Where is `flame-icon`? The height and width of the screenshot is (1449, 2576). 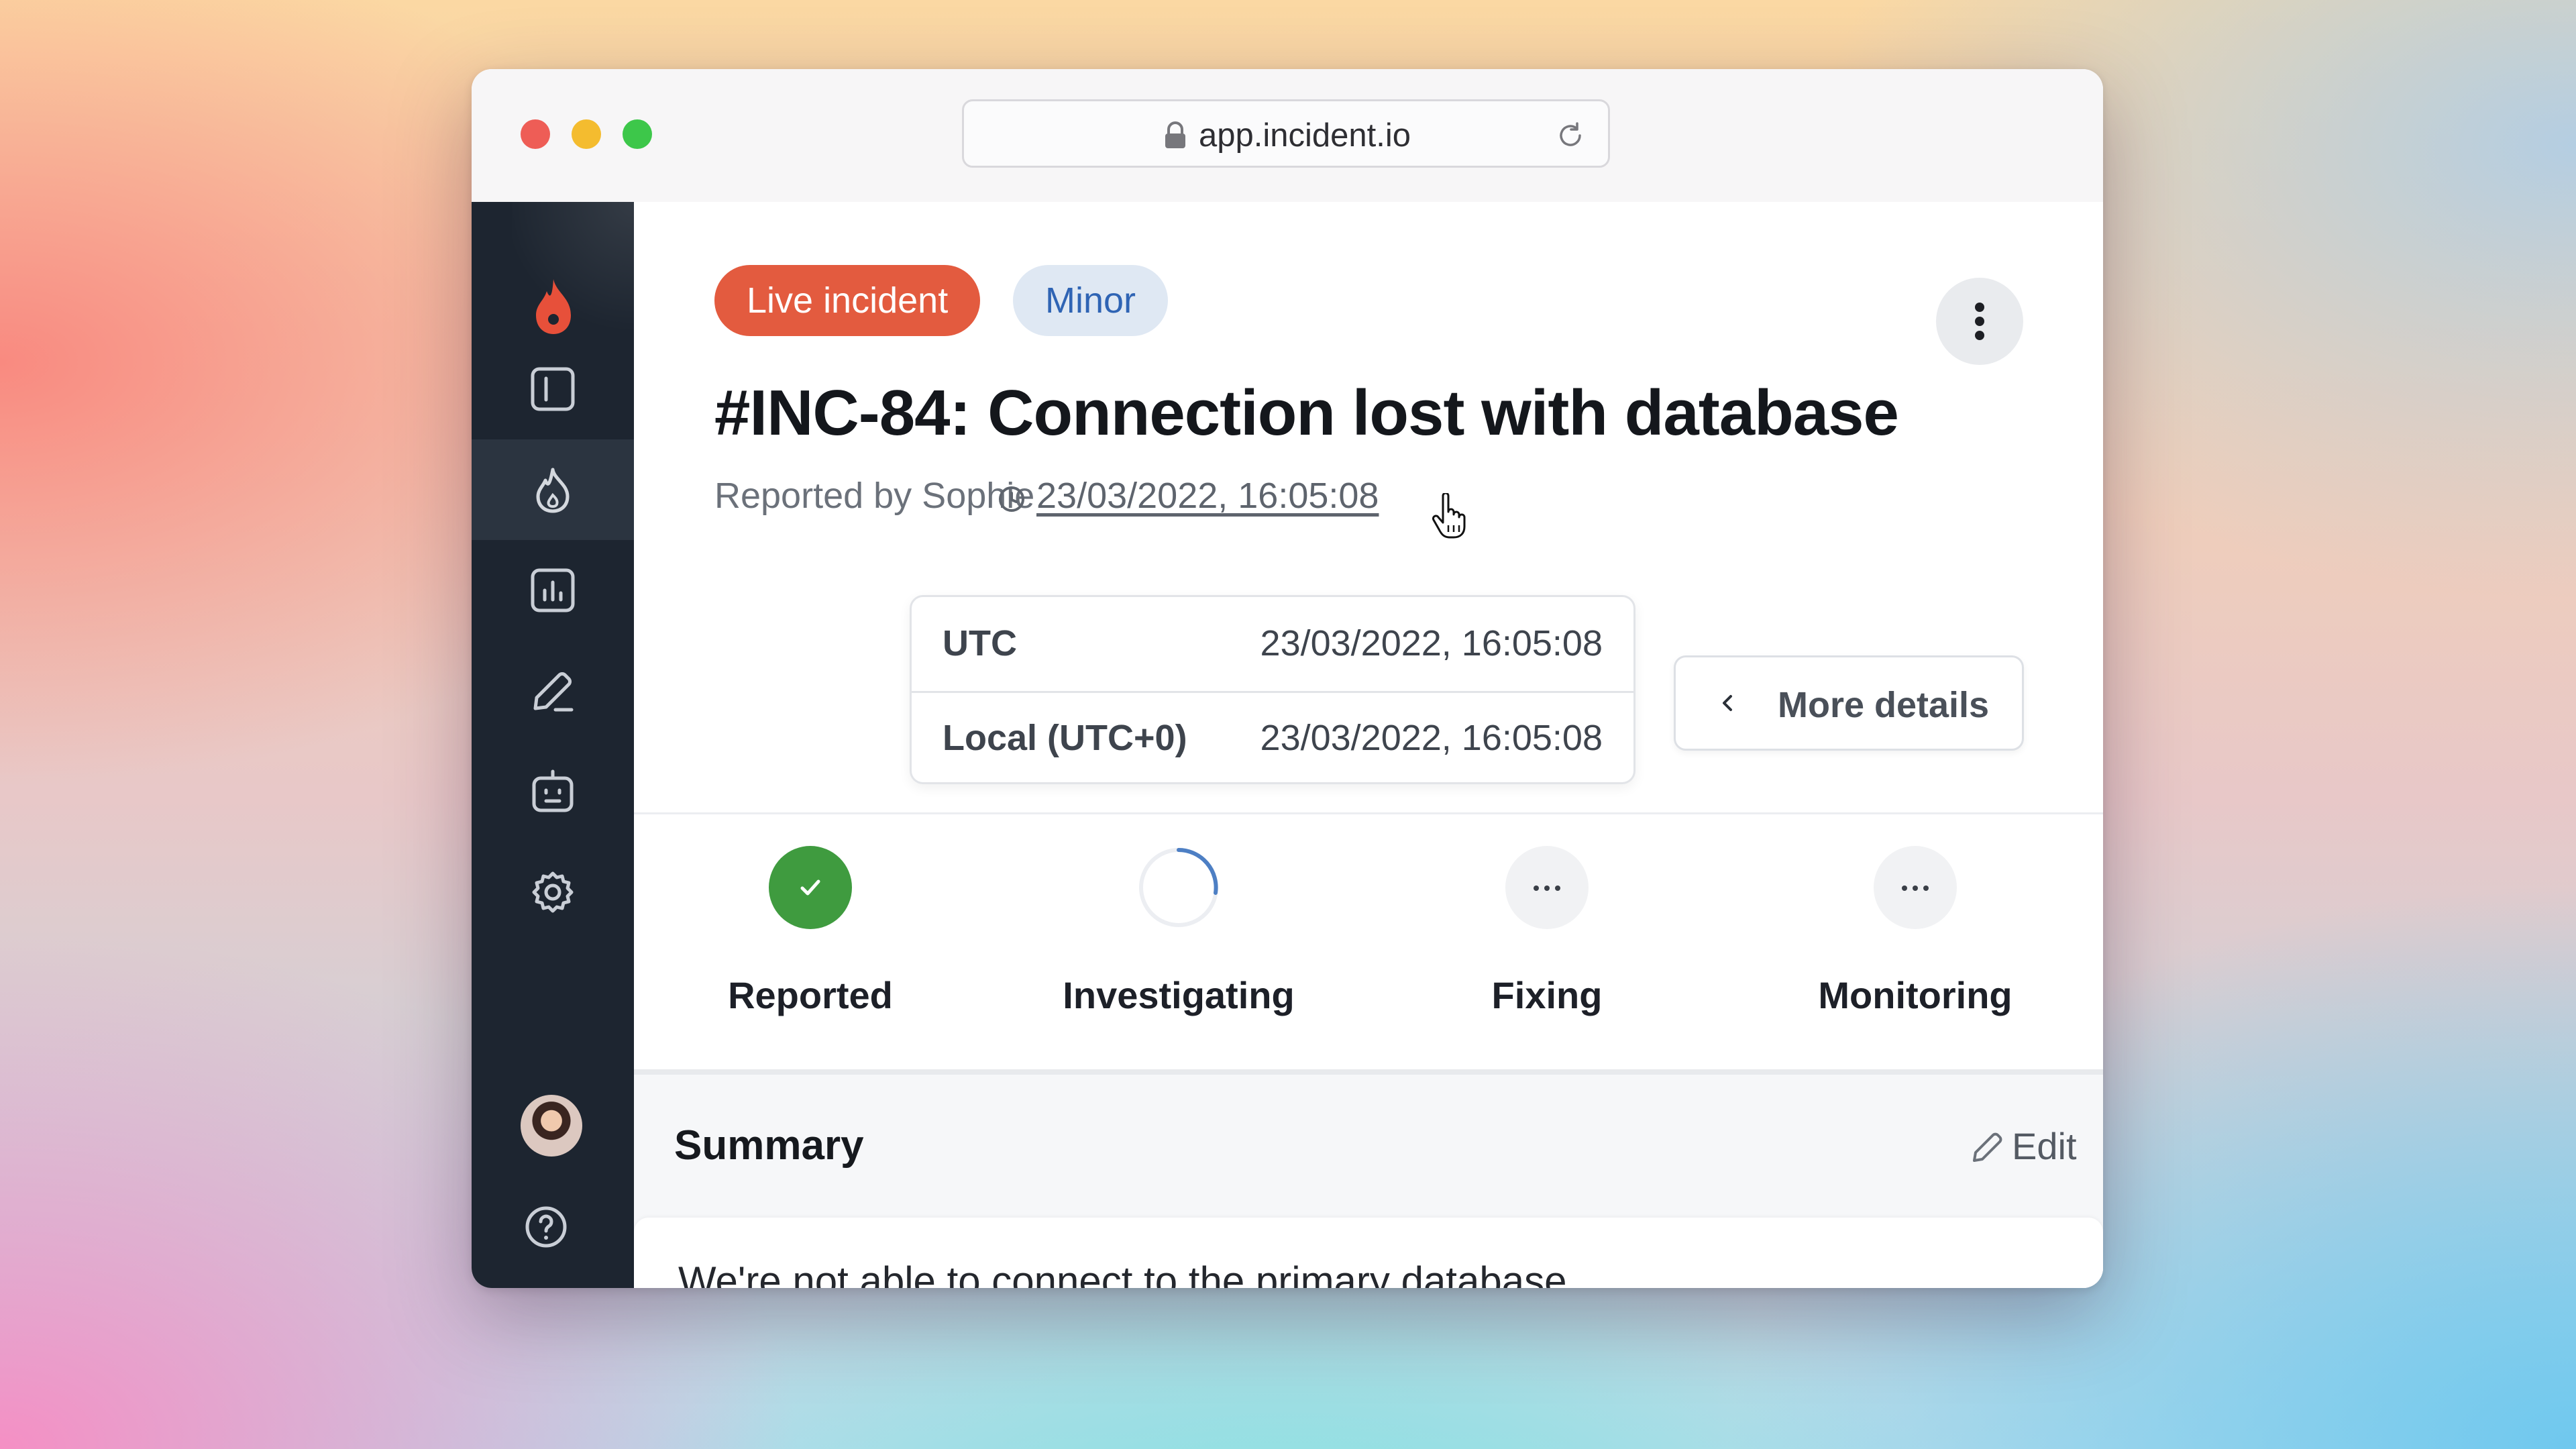 flame-icon is located at coordinates (553, 490).